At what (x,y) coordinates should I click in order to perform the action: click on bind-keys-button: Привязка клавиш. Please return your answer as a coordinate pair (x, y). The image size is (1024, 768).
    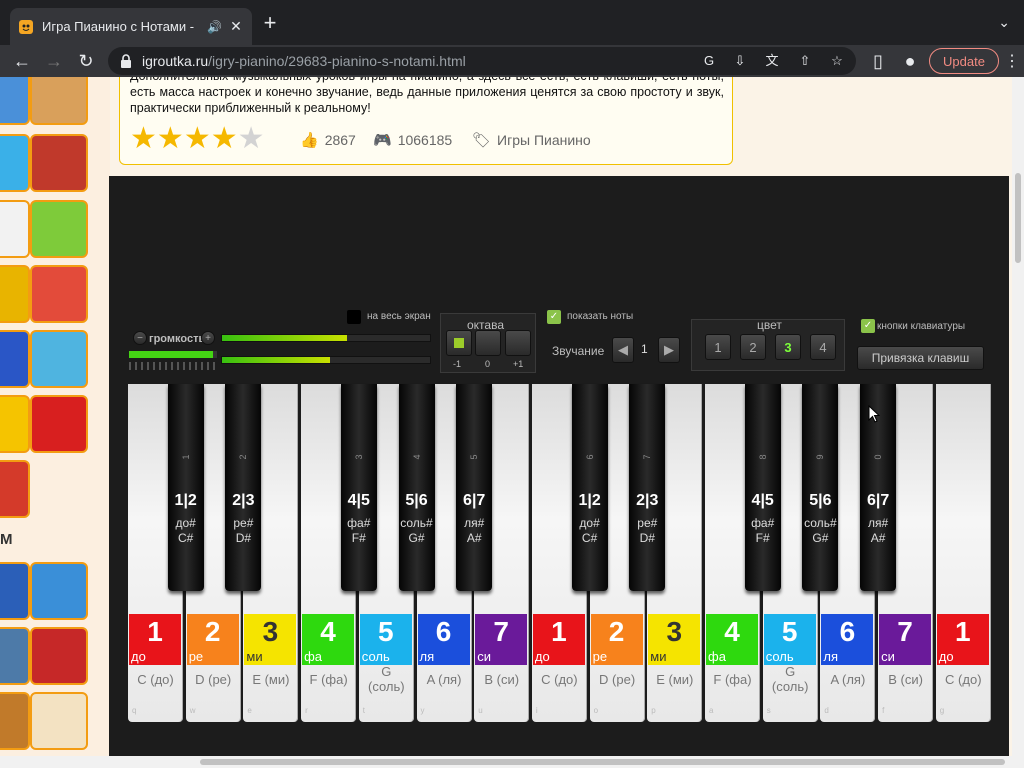
    Looking at the image, I should click on (920, 358).